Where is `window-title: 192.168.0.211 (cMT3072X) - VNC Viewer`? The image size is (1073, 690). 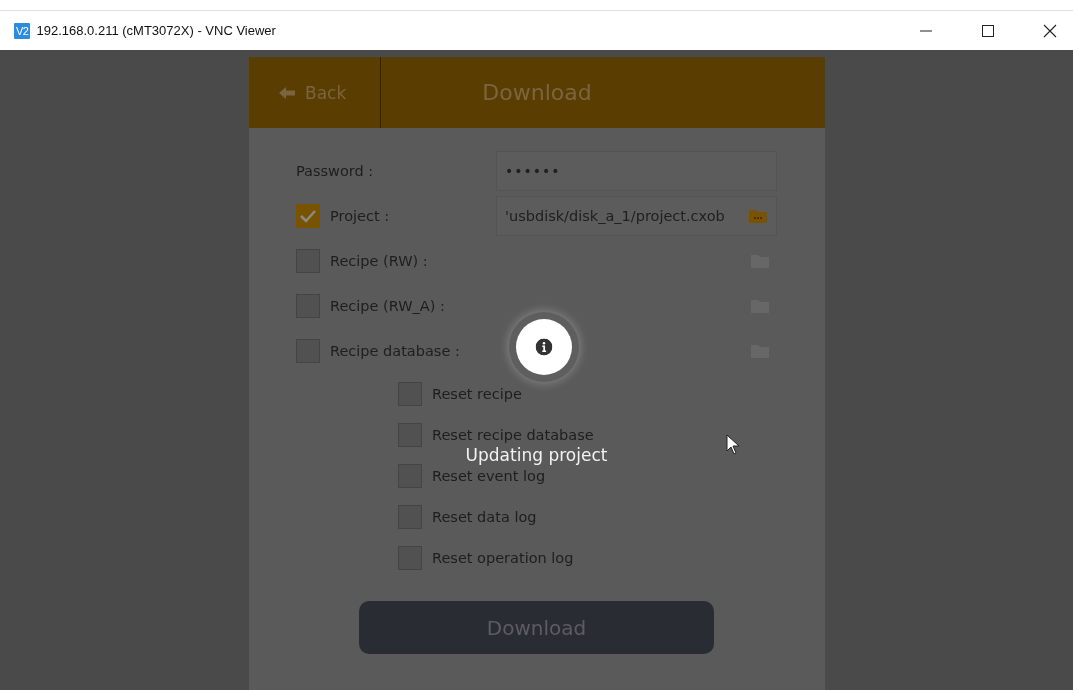 window-title: 192.168.0.211 (cMT3072X) - VNC Viewer is located at coordinates (156, 30).